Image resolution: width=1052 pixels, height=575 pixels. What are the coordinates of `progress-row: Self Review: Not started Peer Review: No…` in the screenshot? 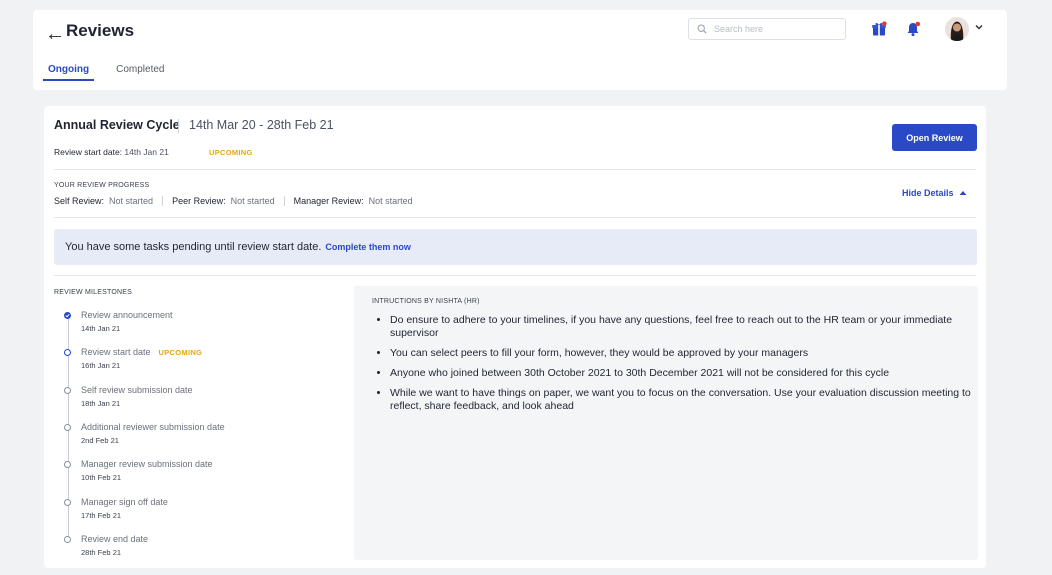 It's located at (242, 201).